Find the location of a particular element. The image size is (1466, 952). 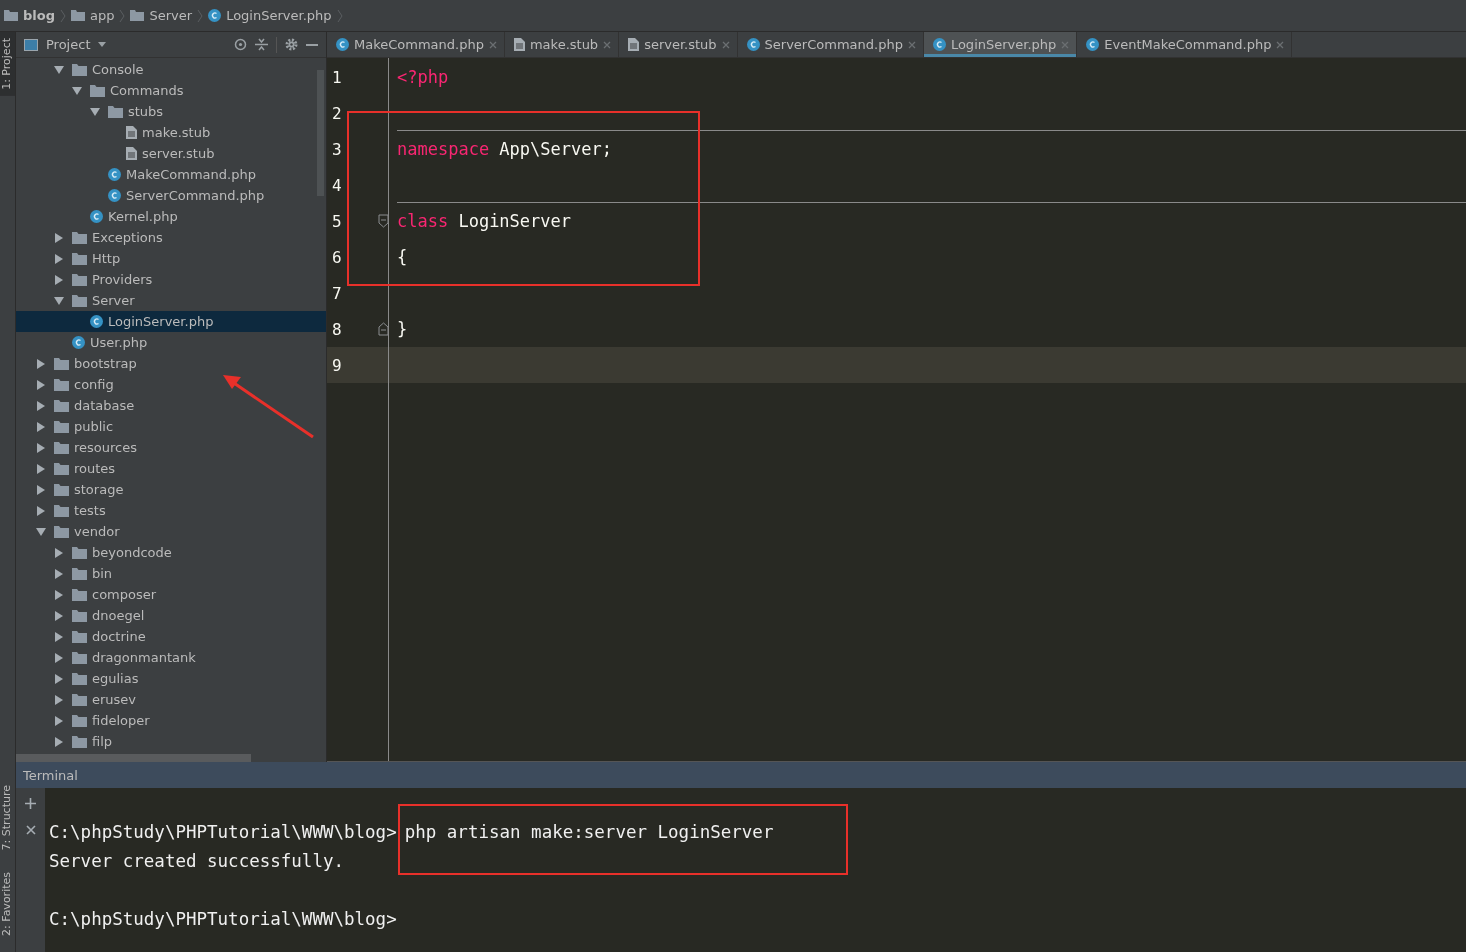

tree-item: Server is located at coordinates (171, 300).